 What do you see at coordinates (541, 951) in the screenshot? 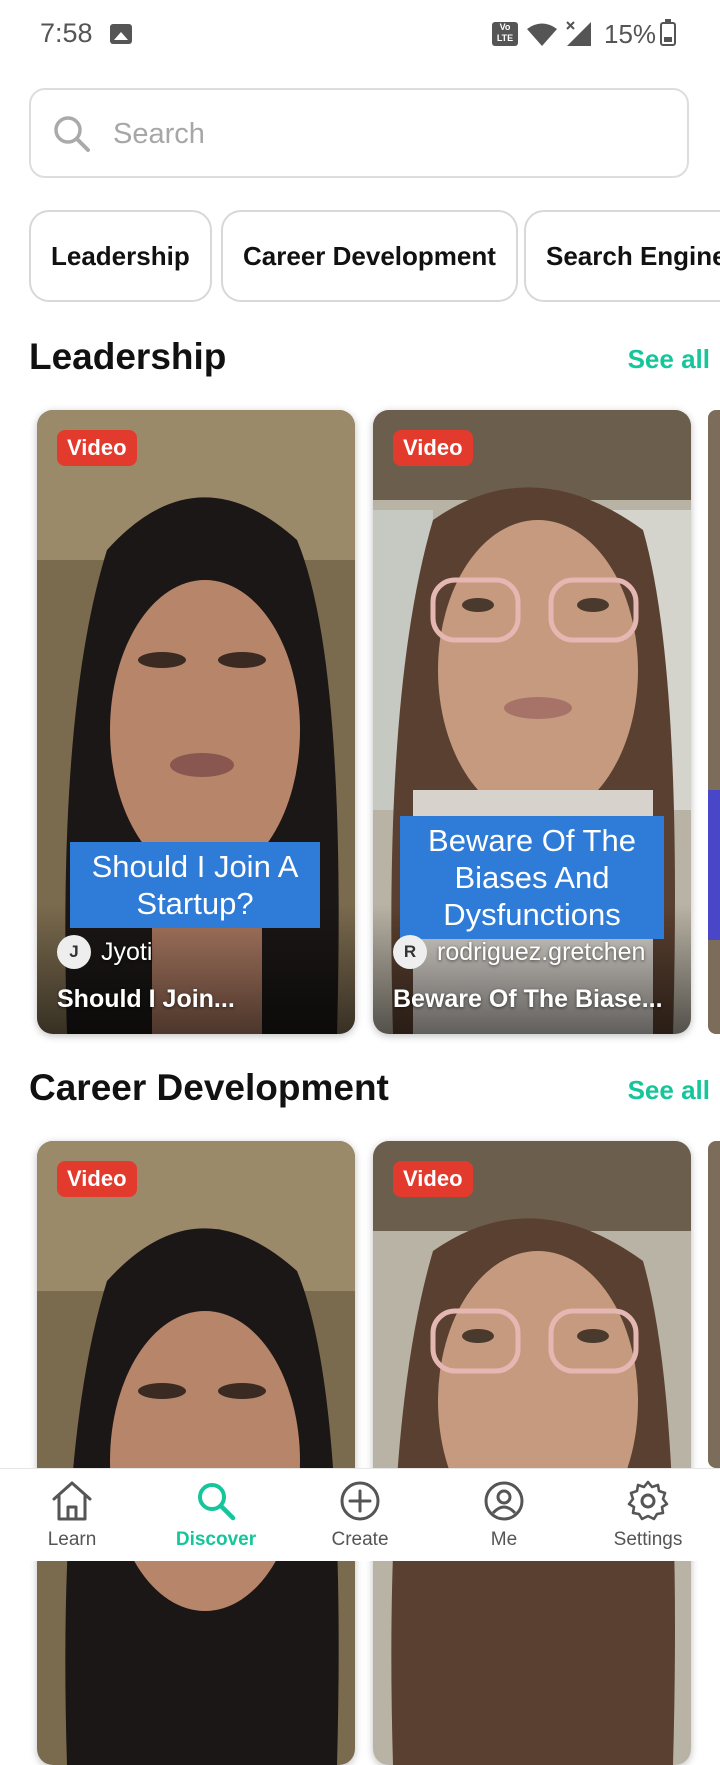
I see `author-name: rodriguez.gretchen` at bounding box center [541, 951].